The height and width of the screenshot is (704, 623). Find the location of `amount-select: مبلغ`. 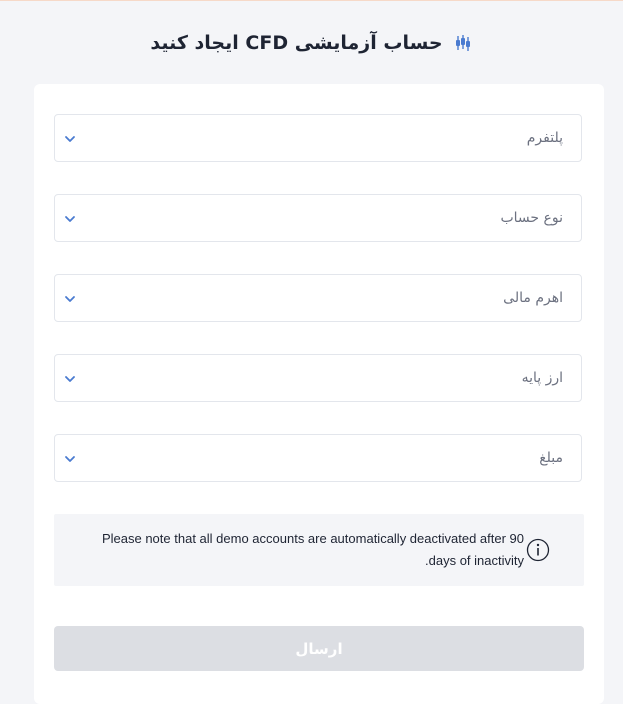

amount-select: مبلغ is located at coordinates (318, 458).